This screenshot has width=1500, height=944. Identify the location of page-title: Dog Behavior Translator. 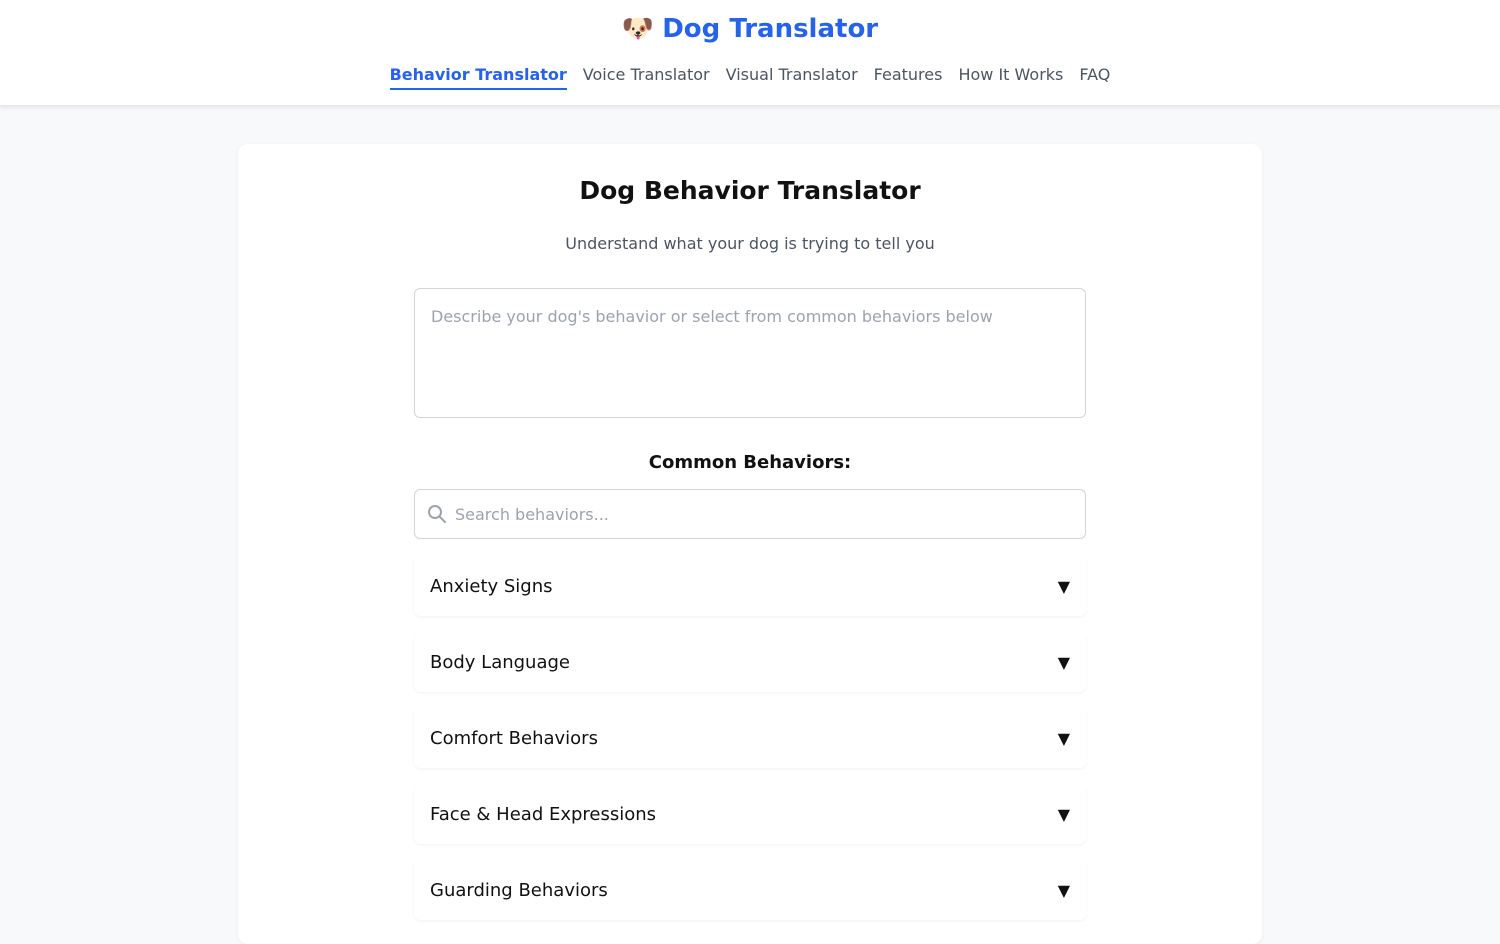
(750, 190).